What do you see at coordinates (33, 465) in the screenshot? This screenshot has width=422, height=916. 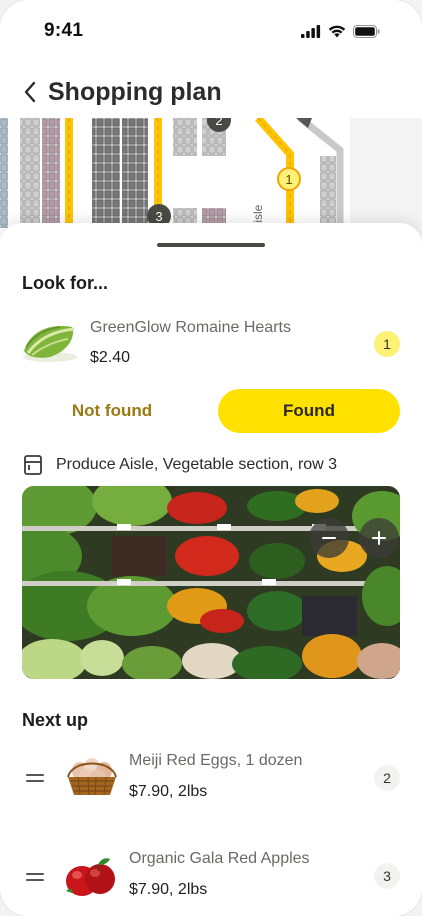 I see `store-shelf-icon` at bounding box center [33, 465].